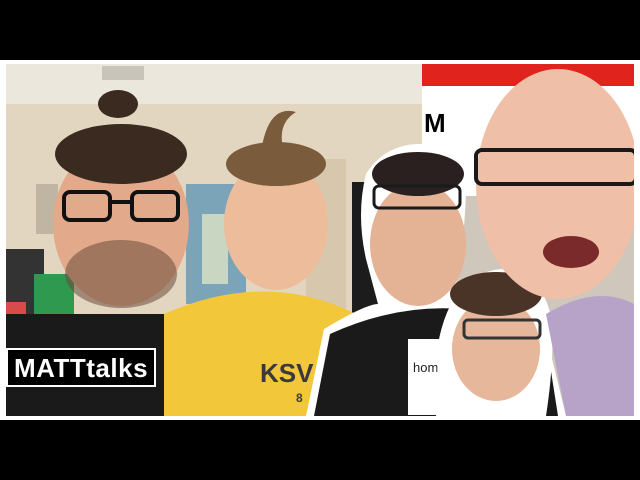  I want to click on person-cutout-home-hair, so click(418, 174).